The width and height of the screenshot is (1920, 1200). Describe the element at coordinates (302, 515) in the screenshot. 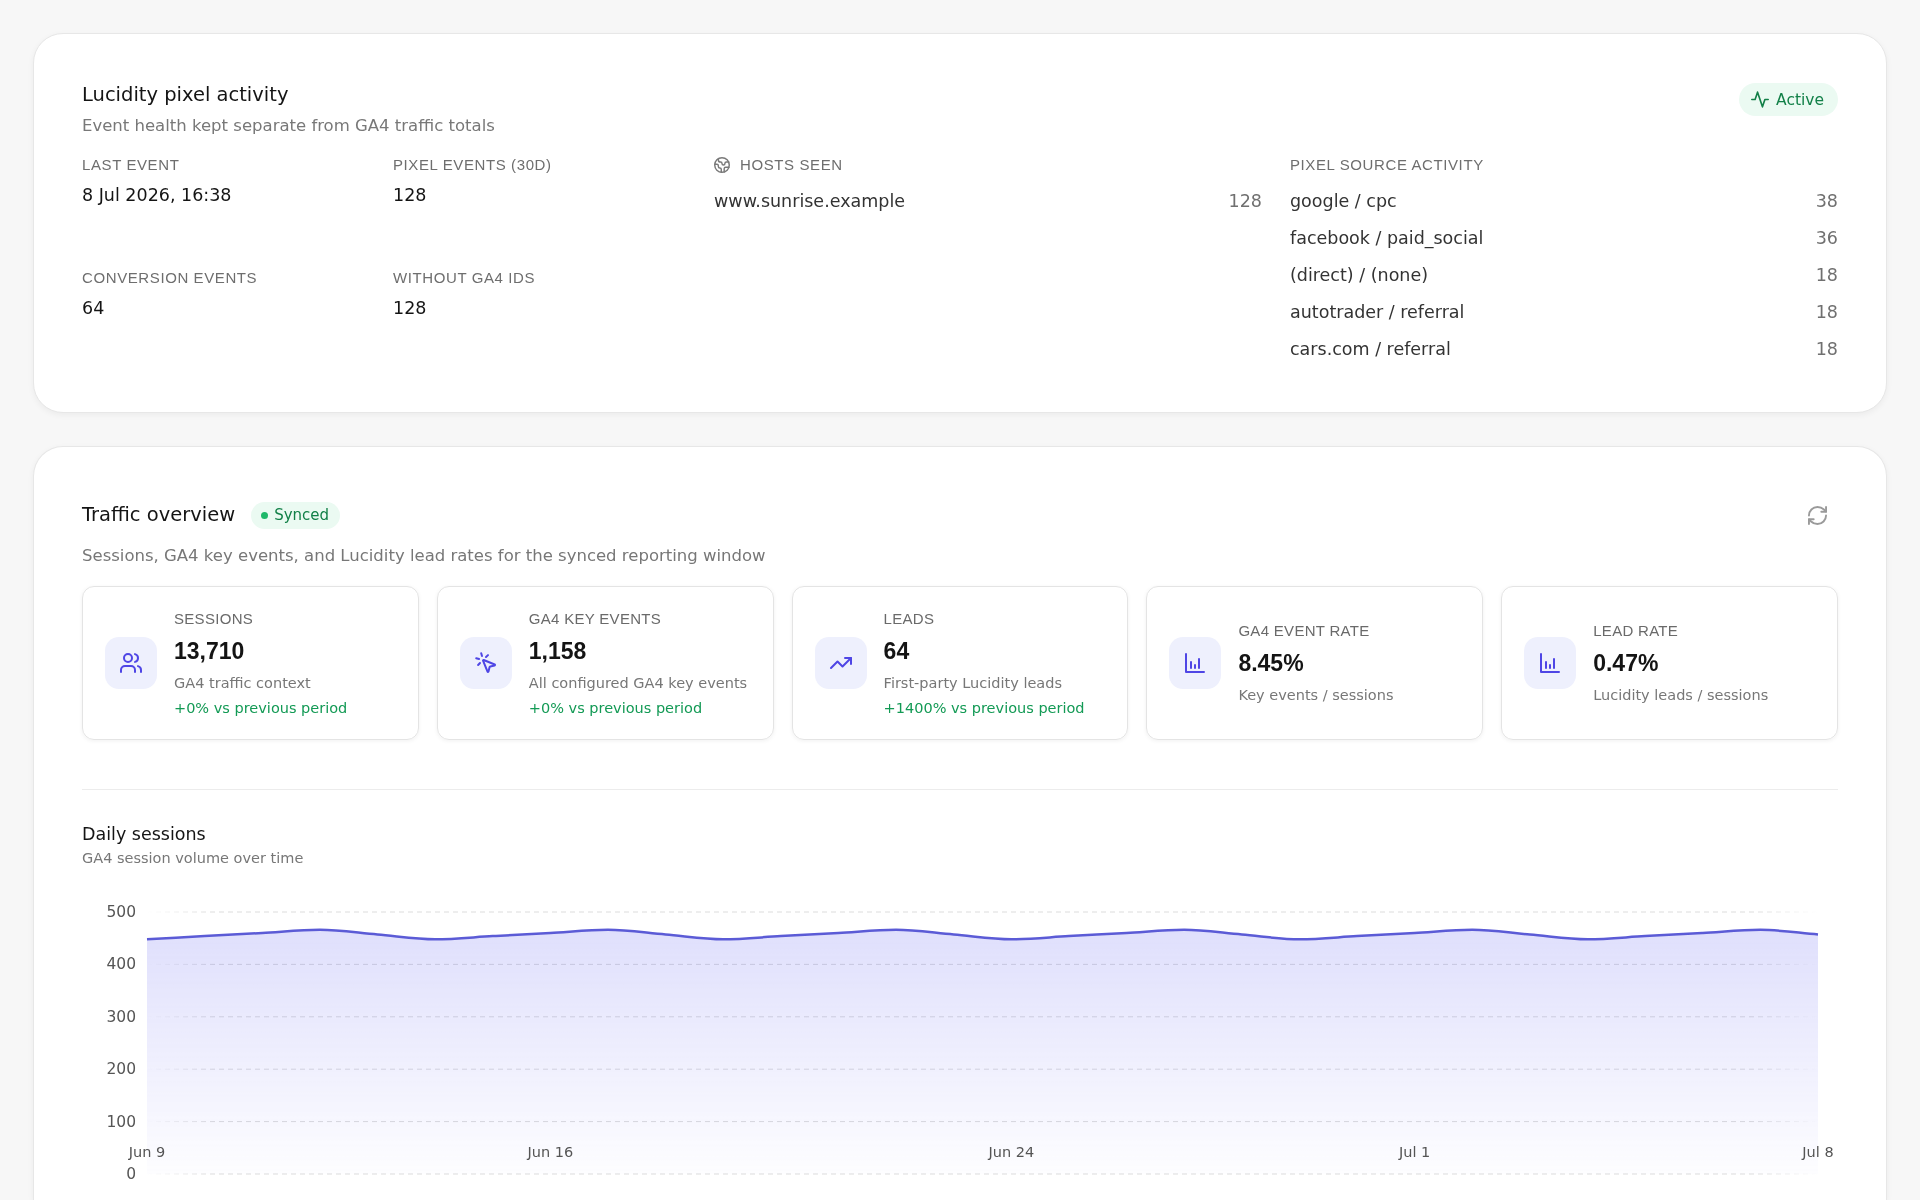

I see `badge-label: Synced` at that location.